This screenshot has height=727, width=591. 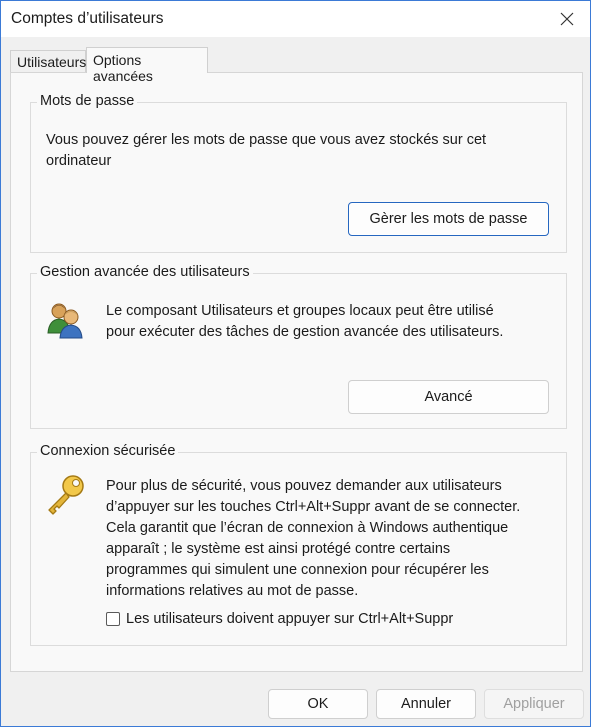 I want to click on ok-button: OK, so click(x=318, y=704).